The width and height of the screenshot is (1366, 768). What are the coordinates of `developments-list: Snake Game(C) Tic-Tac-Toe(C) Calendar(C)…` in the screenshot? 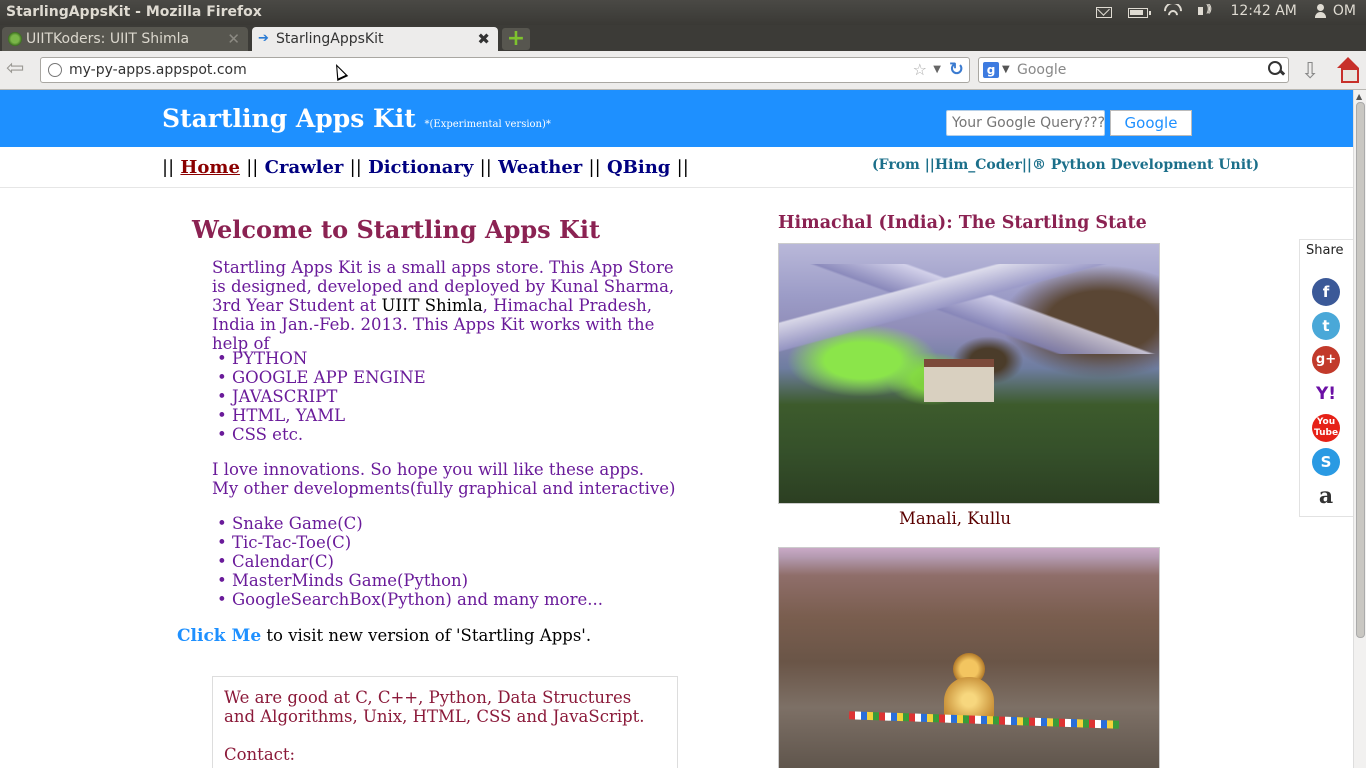 It's located at (417, 561).